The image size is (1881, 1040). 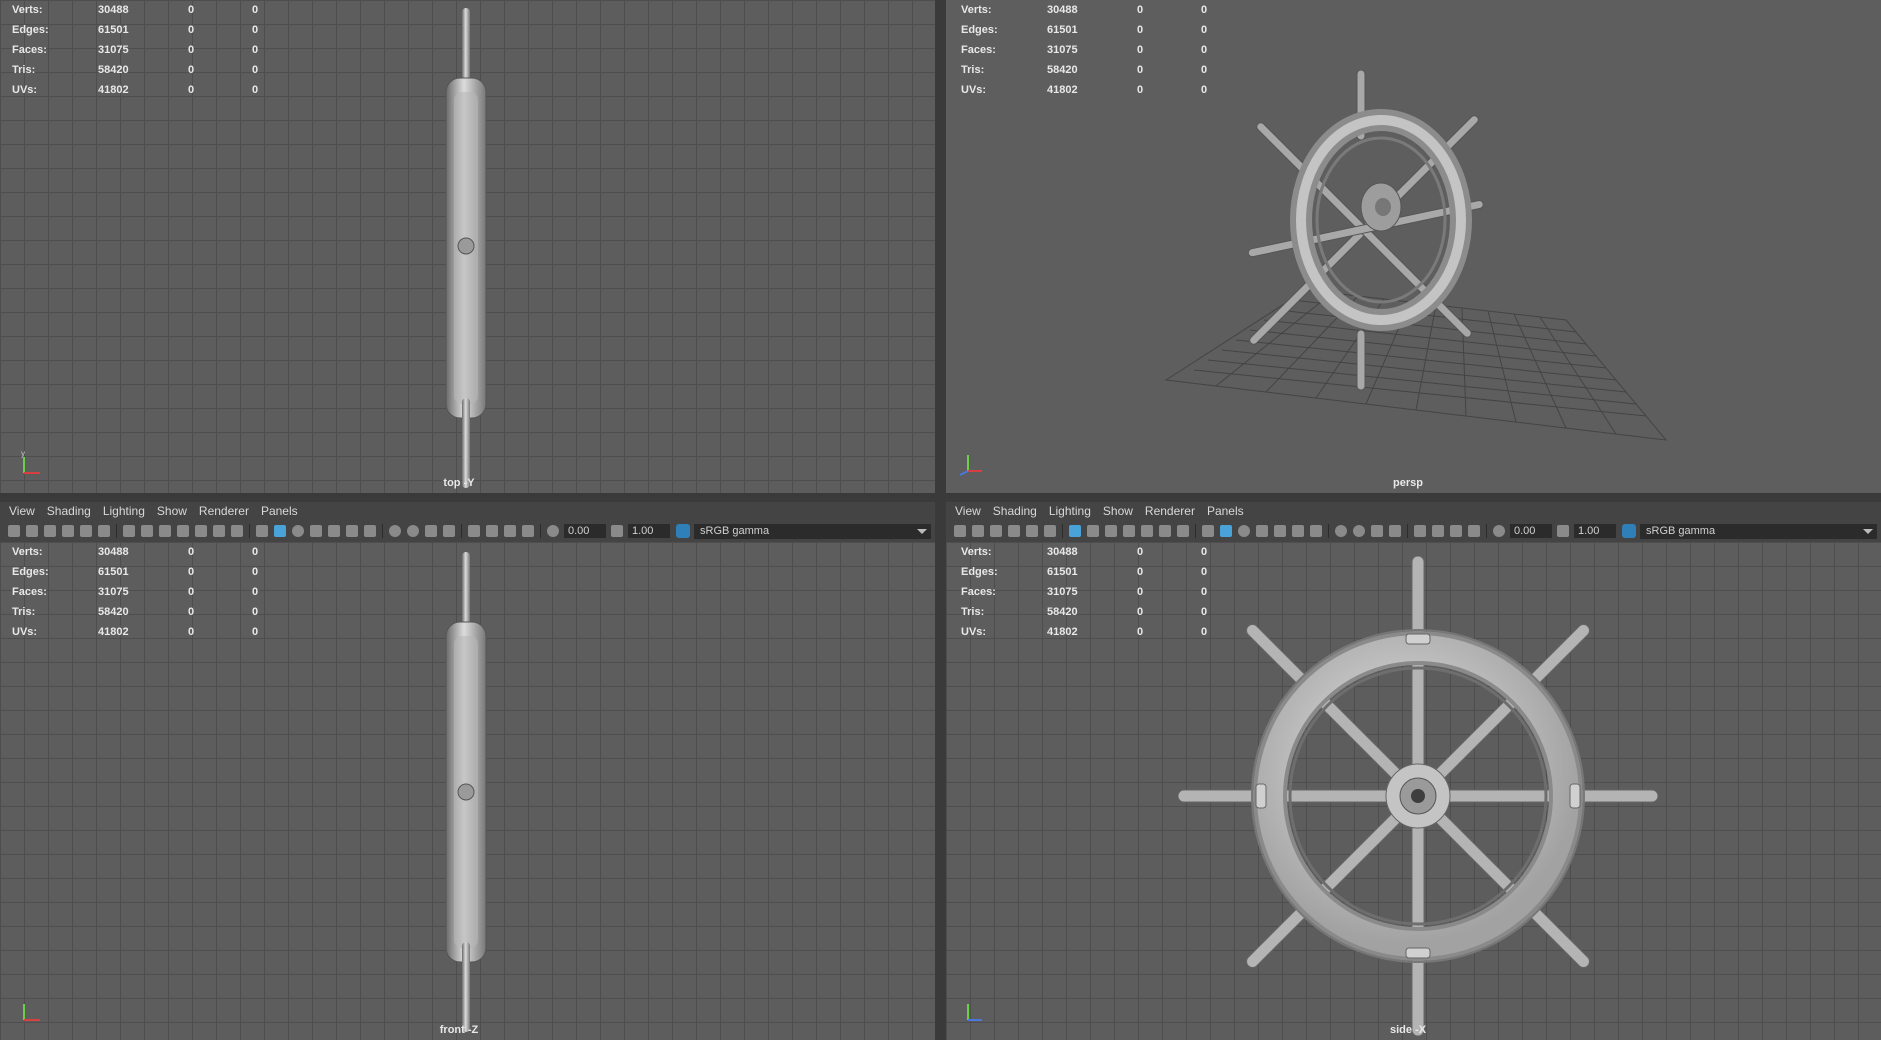 What do you see at coordinates (1418, 798) in the screenshot?
I see `ship-wheel-side-model` at bounding box center [1418, 798].